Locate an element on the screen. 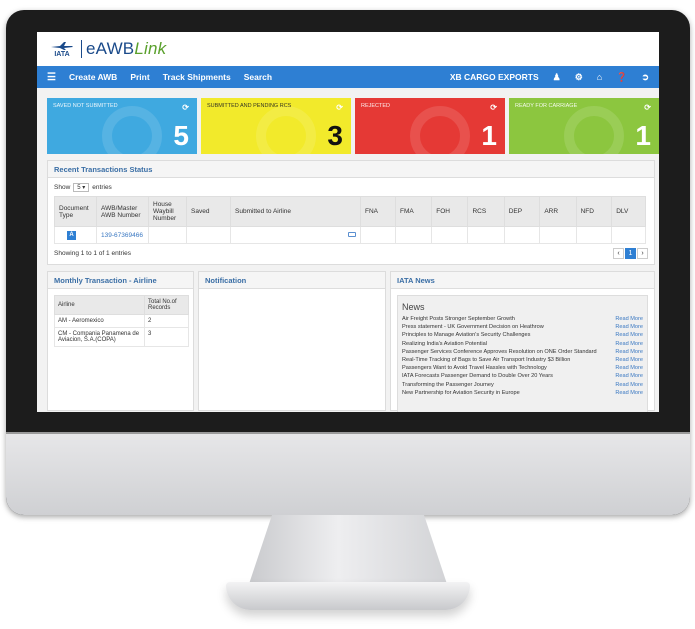 The image size is (695, 629). plane-icon is located at coordinates (62, 45).